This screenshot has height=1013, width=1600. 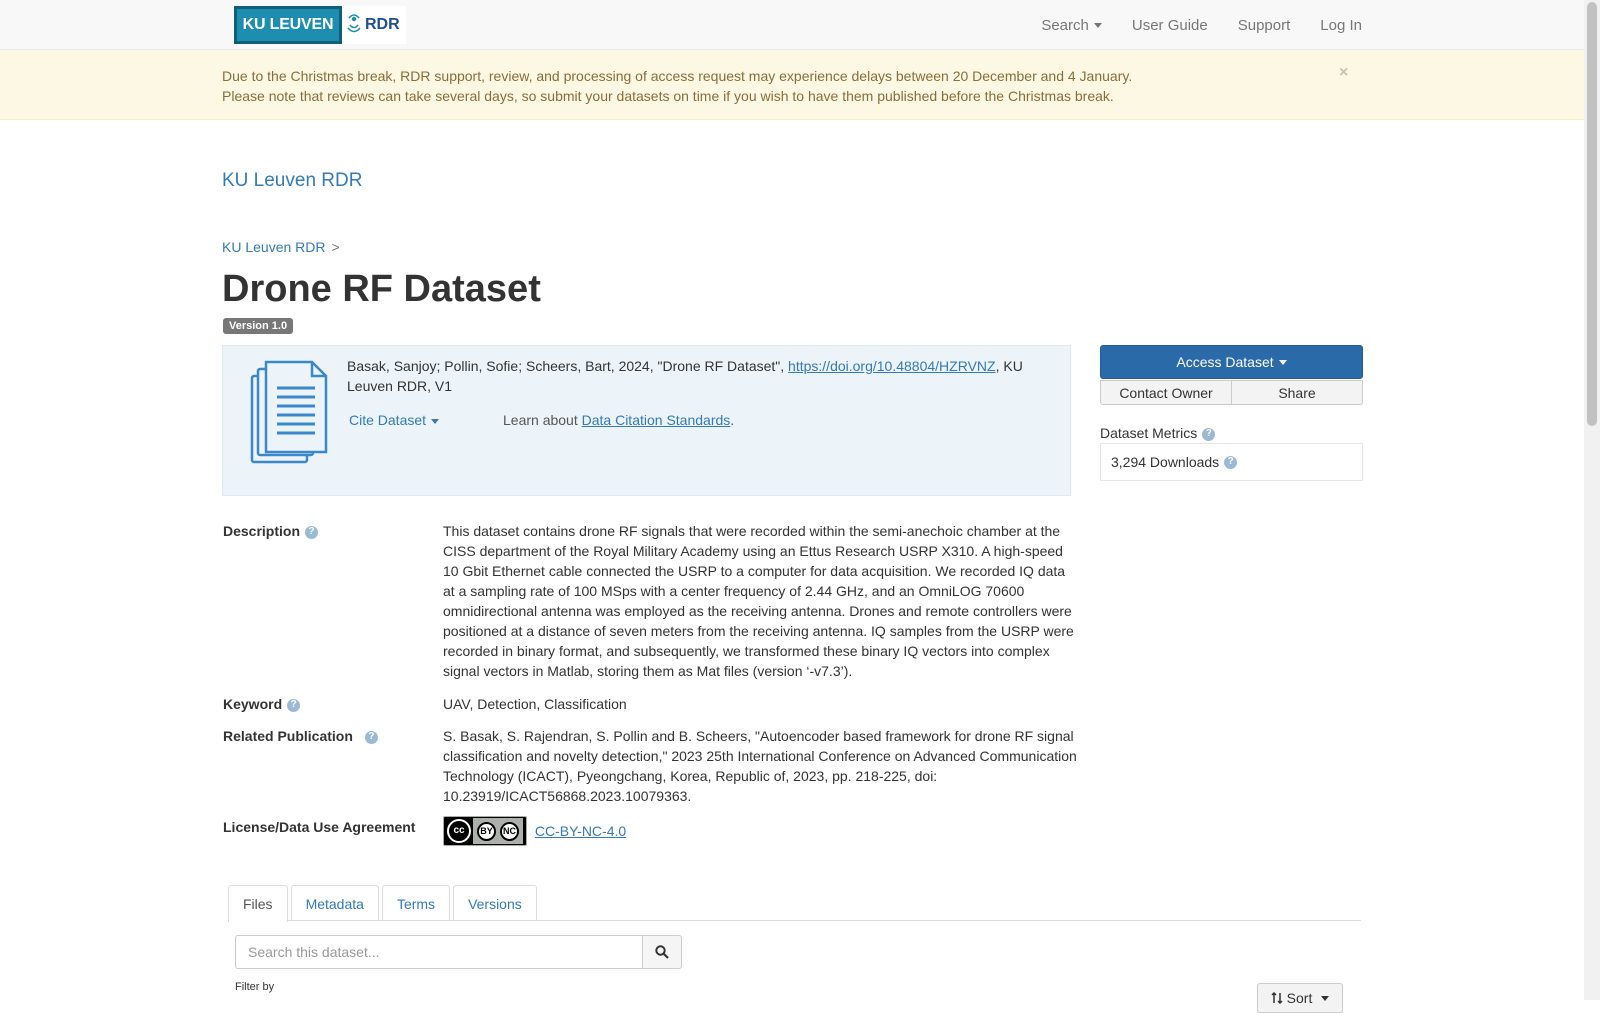 What do you see at coordinates (794, 903) in the screenshot?
I see `dataset-tabs: Files Metadata Terms Versions` at bounding box center [794, 903].